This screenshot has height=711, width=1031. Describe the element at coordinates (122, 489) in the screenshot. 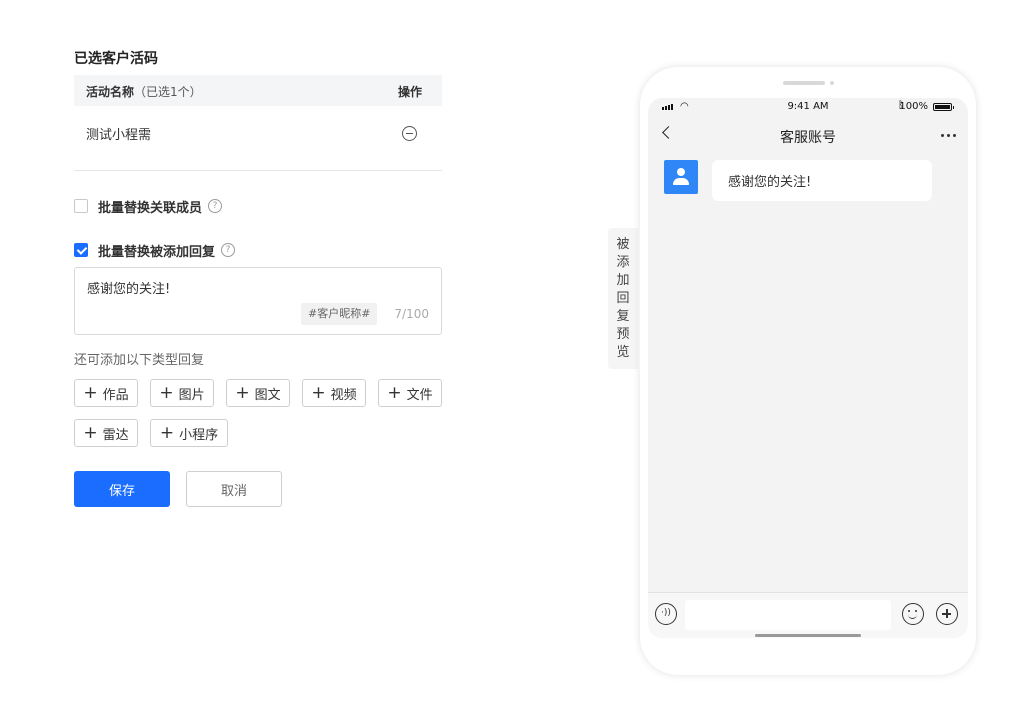

I see `save-button: 保存` at that location.